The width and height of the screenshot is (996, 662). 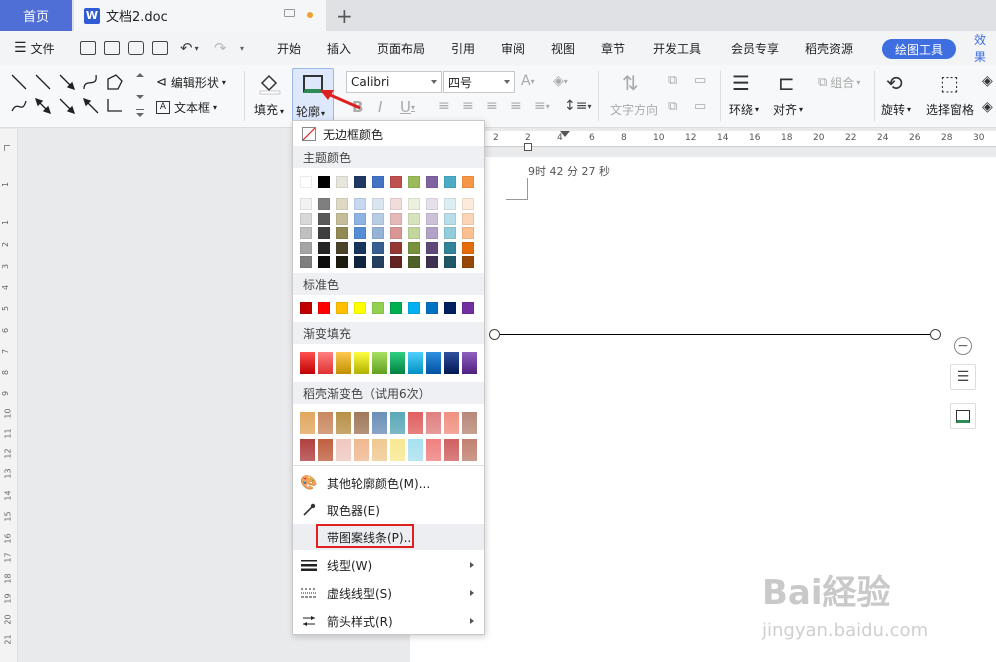 I want to click on selection-pane-button: 选择窗格, so click(x=950, y=109).